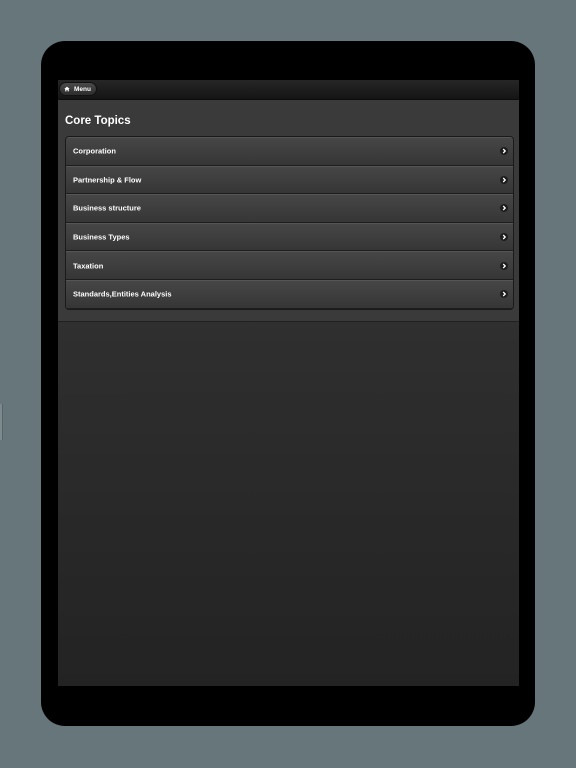  What do you see at coordinates (288, 90) in the screenshot?
I see `navigation-bar: Menu` at bounding box center [288, 90].